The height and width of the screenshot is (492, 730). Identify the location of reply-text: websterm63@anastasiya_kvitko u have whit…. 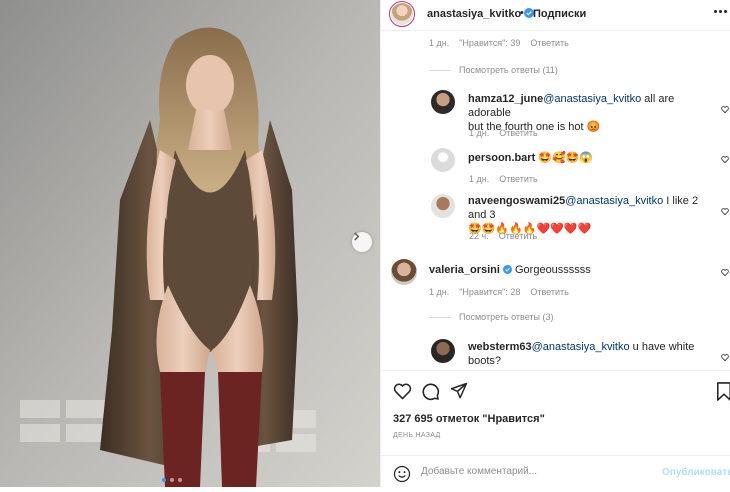
(581, 354).